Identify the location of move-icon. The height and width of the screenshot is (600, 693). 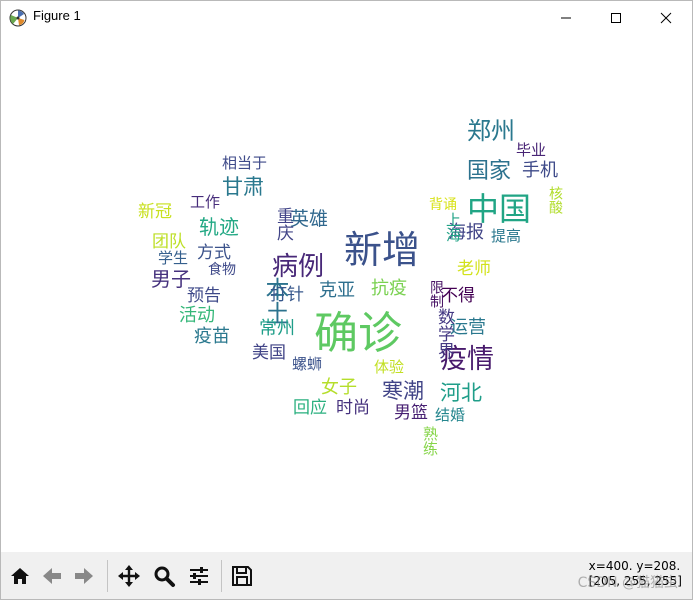
(129, 576).